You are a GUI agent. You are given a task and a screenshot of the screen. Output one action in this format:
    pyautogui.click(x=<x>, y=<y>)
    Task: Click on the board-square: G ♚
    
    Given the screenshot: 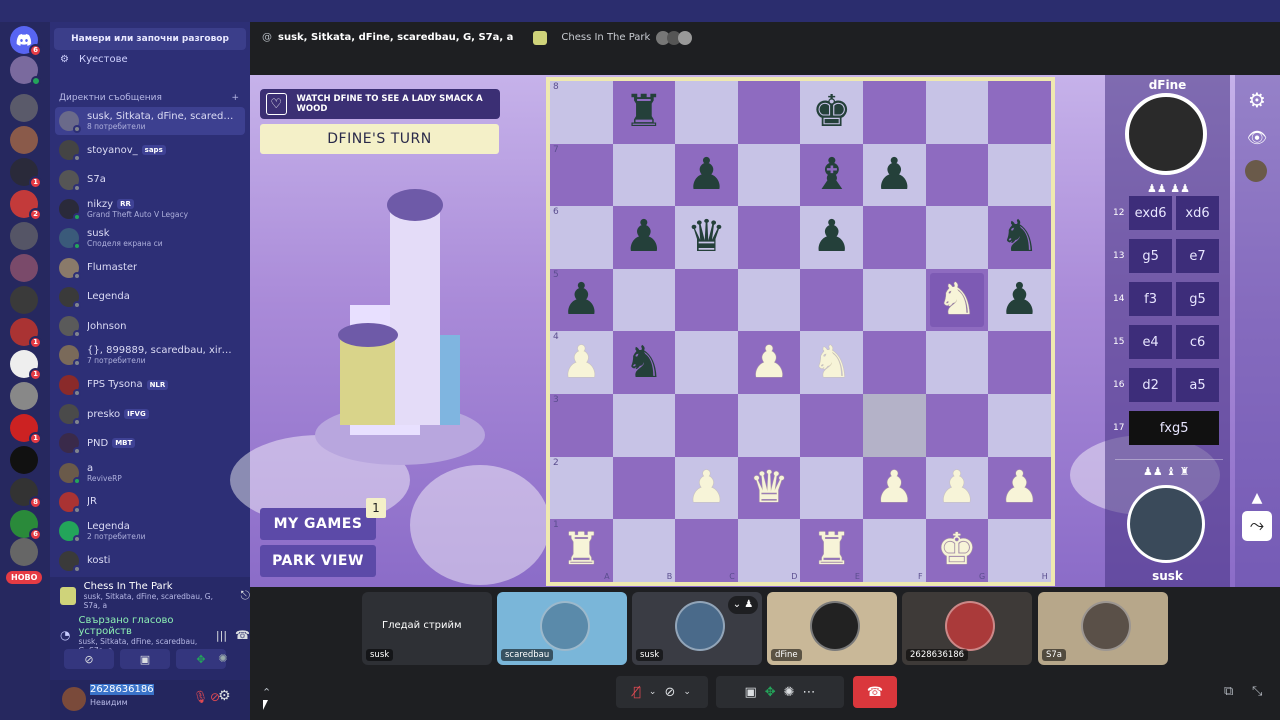 What is the action you would take?
    pyautogui.click(x=957, y=550)
    